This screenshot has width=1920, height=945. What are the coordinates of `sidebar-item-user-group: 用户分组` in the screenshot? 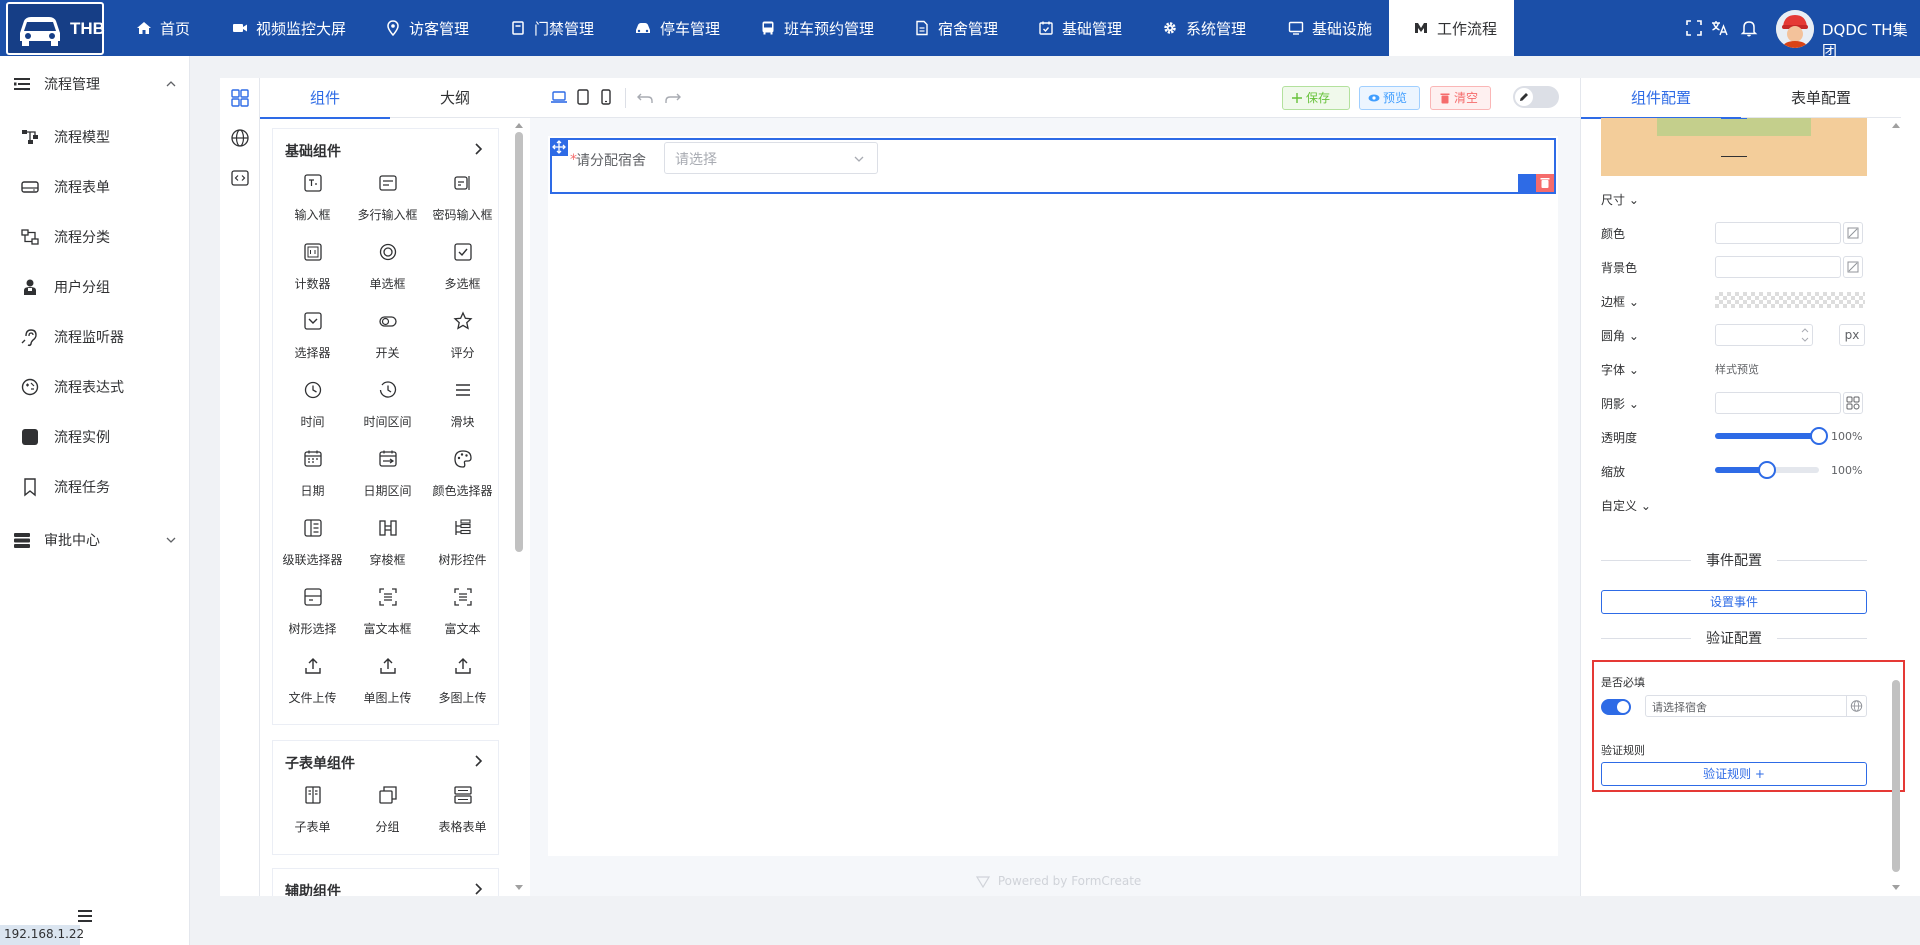 It's located at (95, 287).